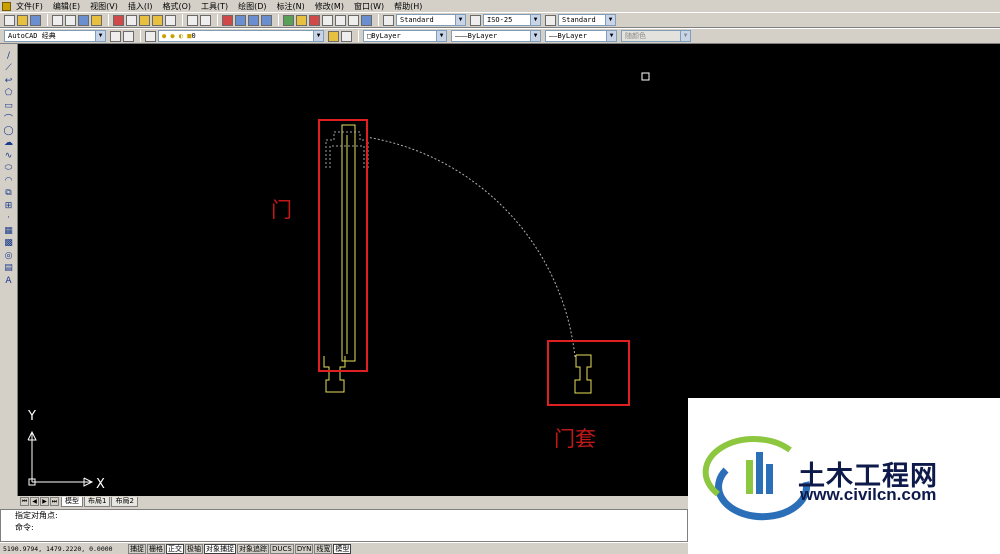 This screenshot has width=1000, height=554. I want to click on menu-edit: 编辑(E), so click(66, 6).